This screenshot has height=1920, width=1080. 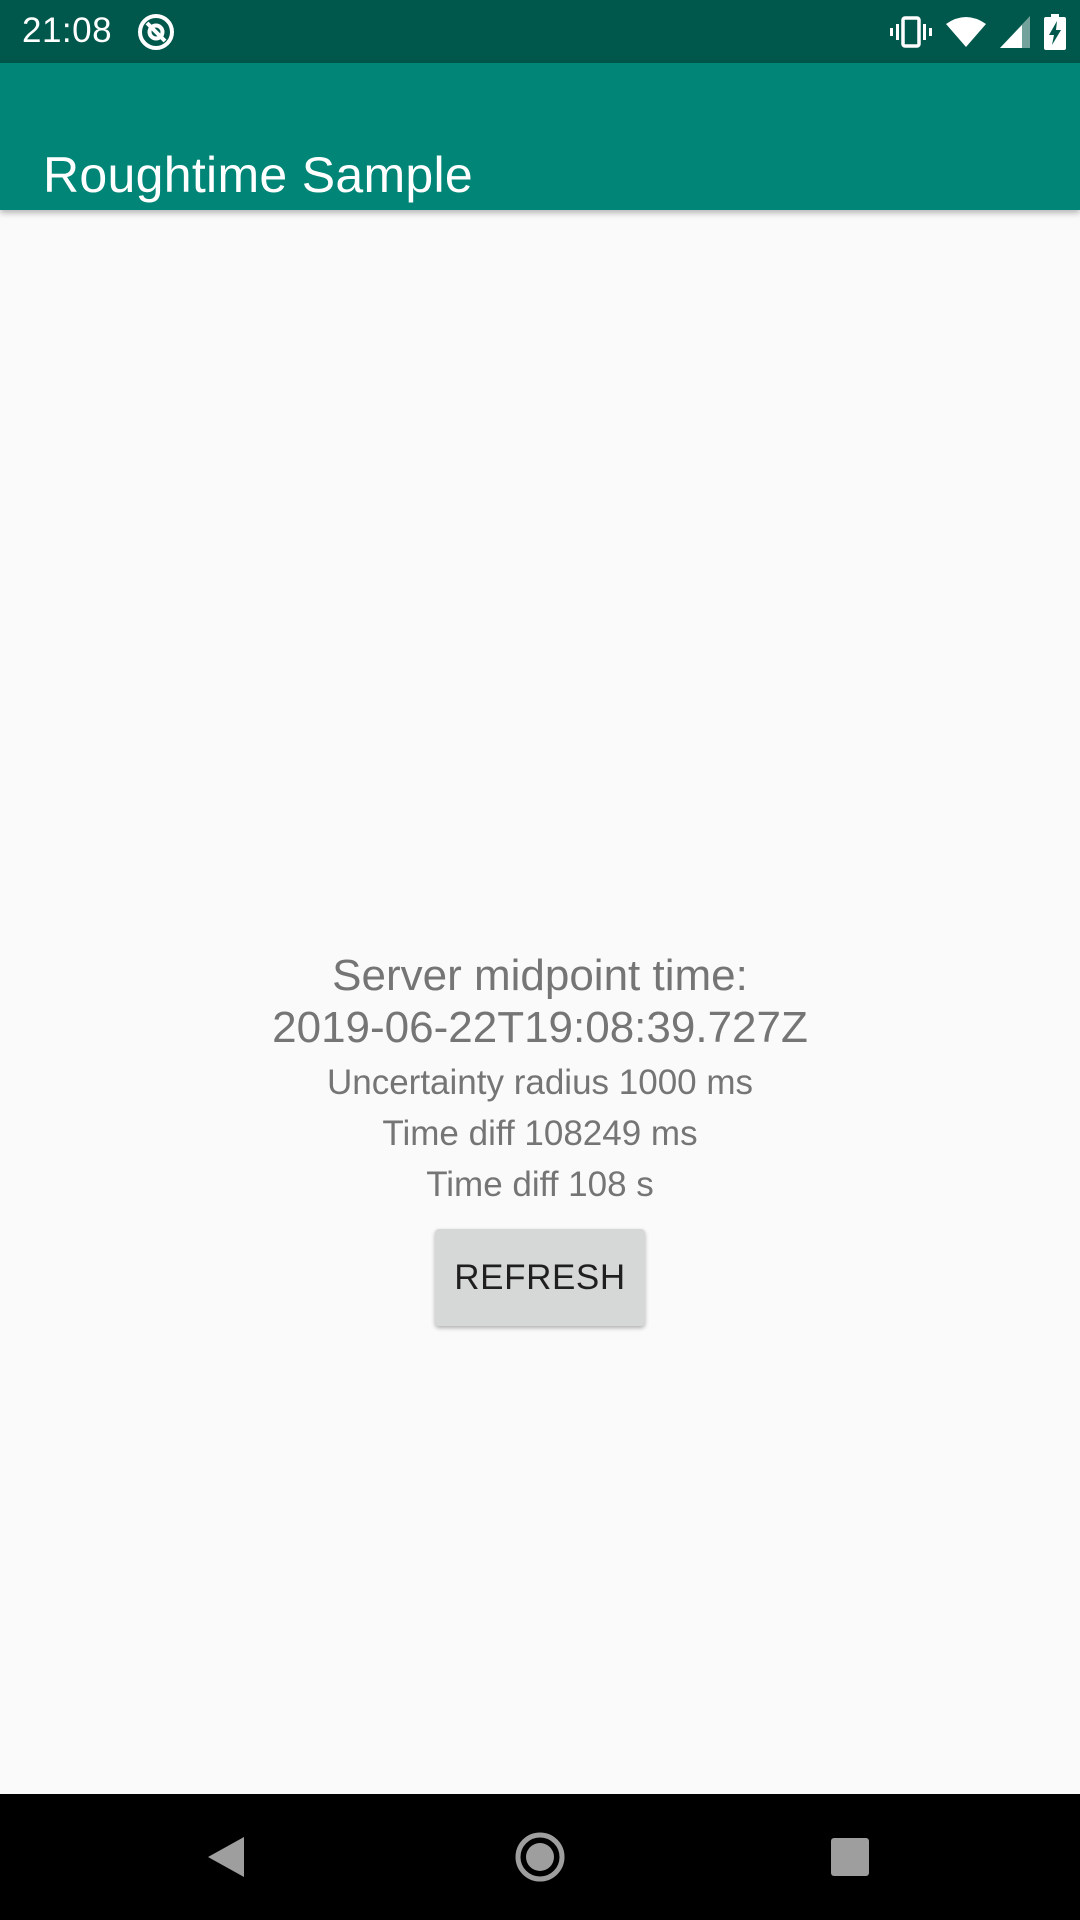 What do you see at coordinates (540, 1277) in the screenshot?
I see `refresh-button: REFRESH` at bounding box center [540, 1277].